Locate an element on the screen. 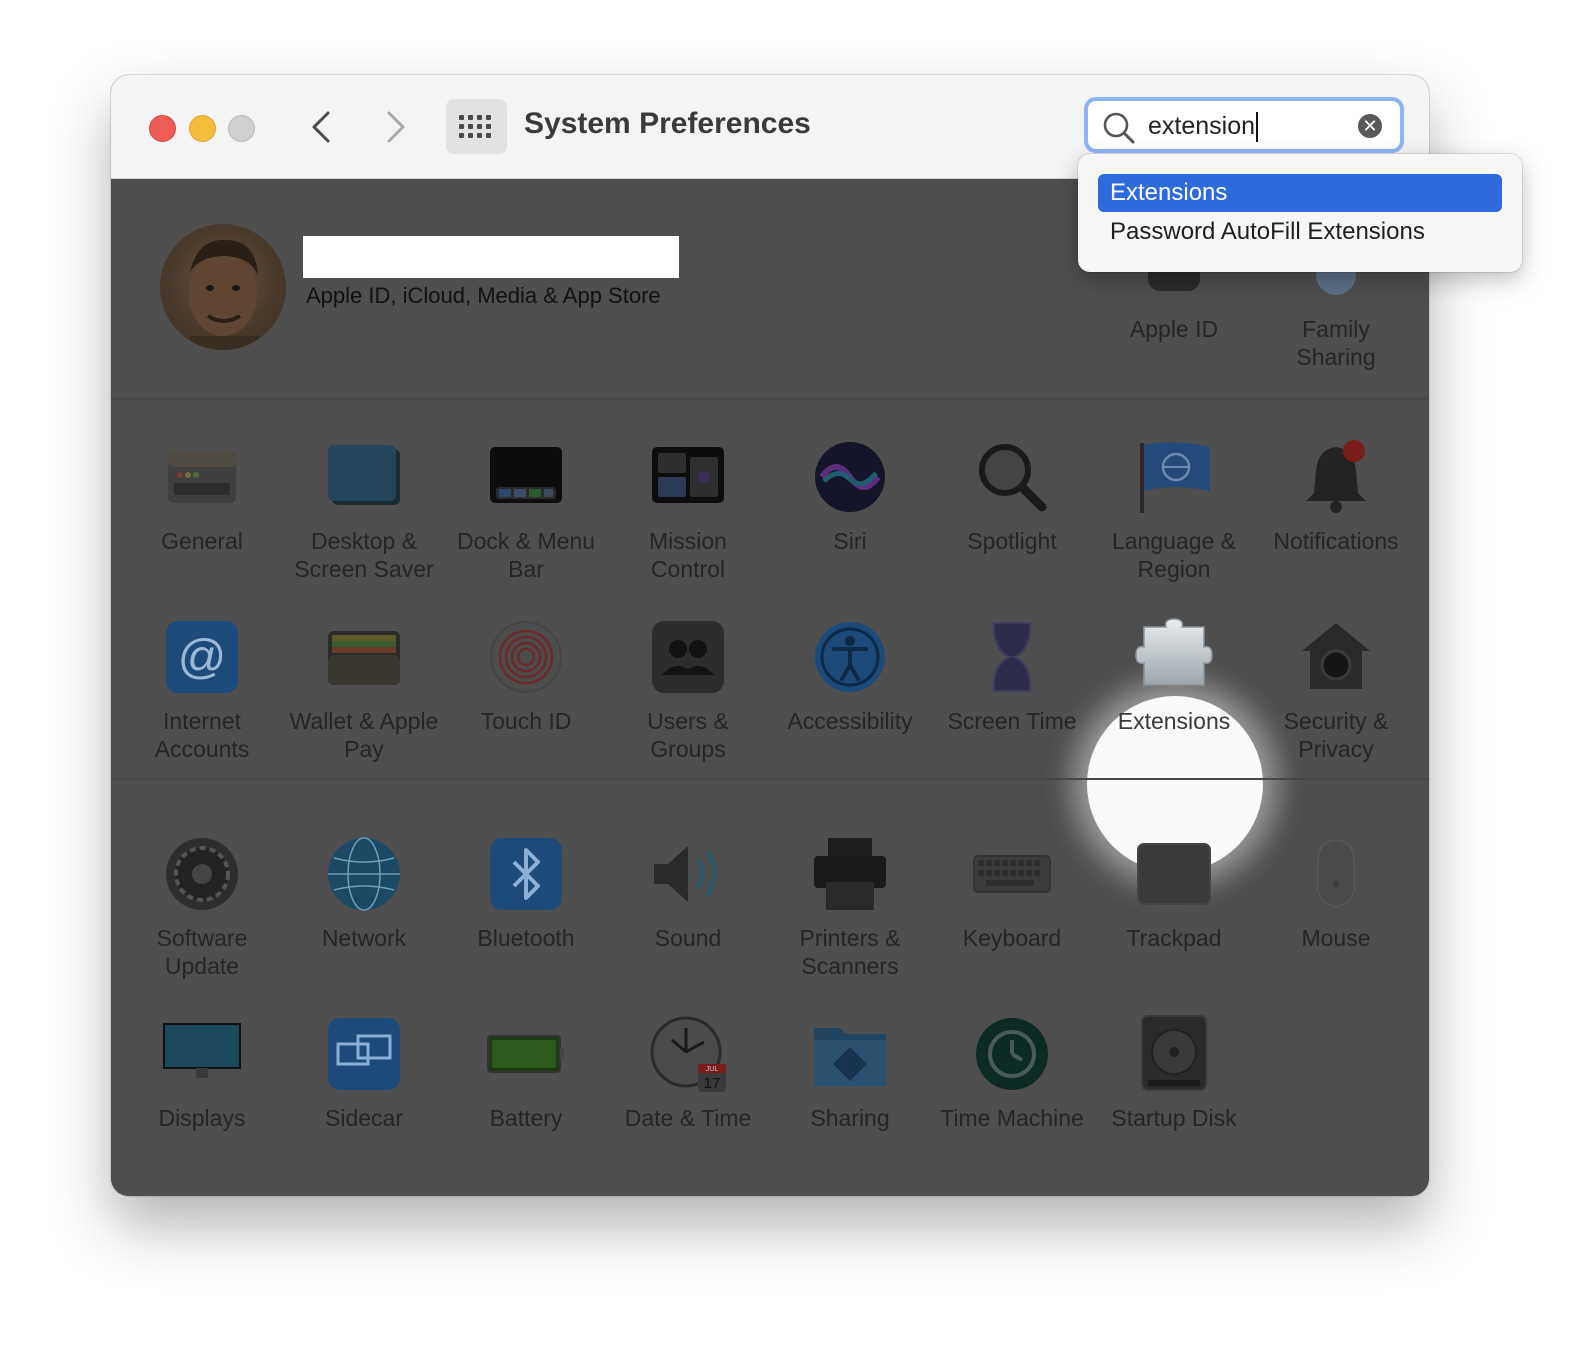  mission-control-icon is located at coordinates (688, 477).